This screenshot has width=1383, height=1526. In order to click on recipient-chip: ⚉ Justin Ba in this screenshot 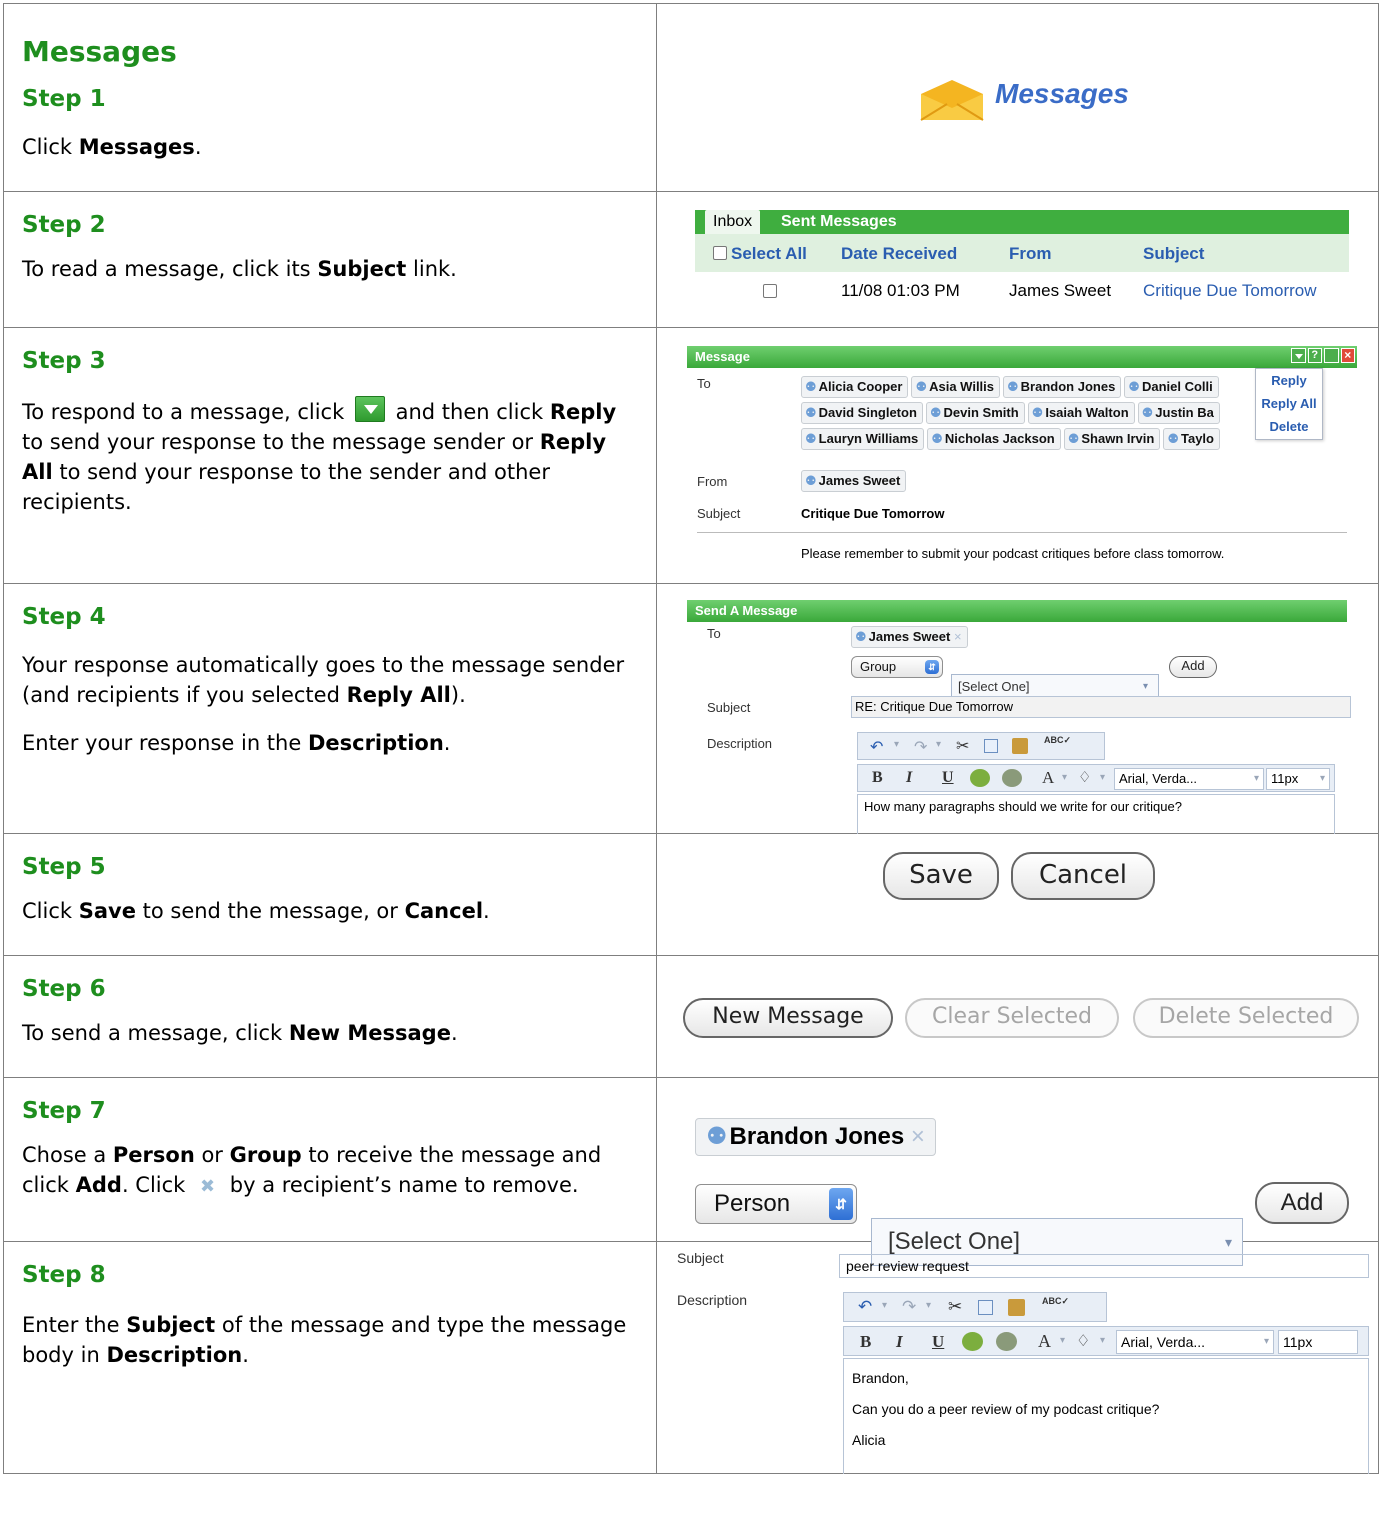, I will do `click(1178, 413)`.